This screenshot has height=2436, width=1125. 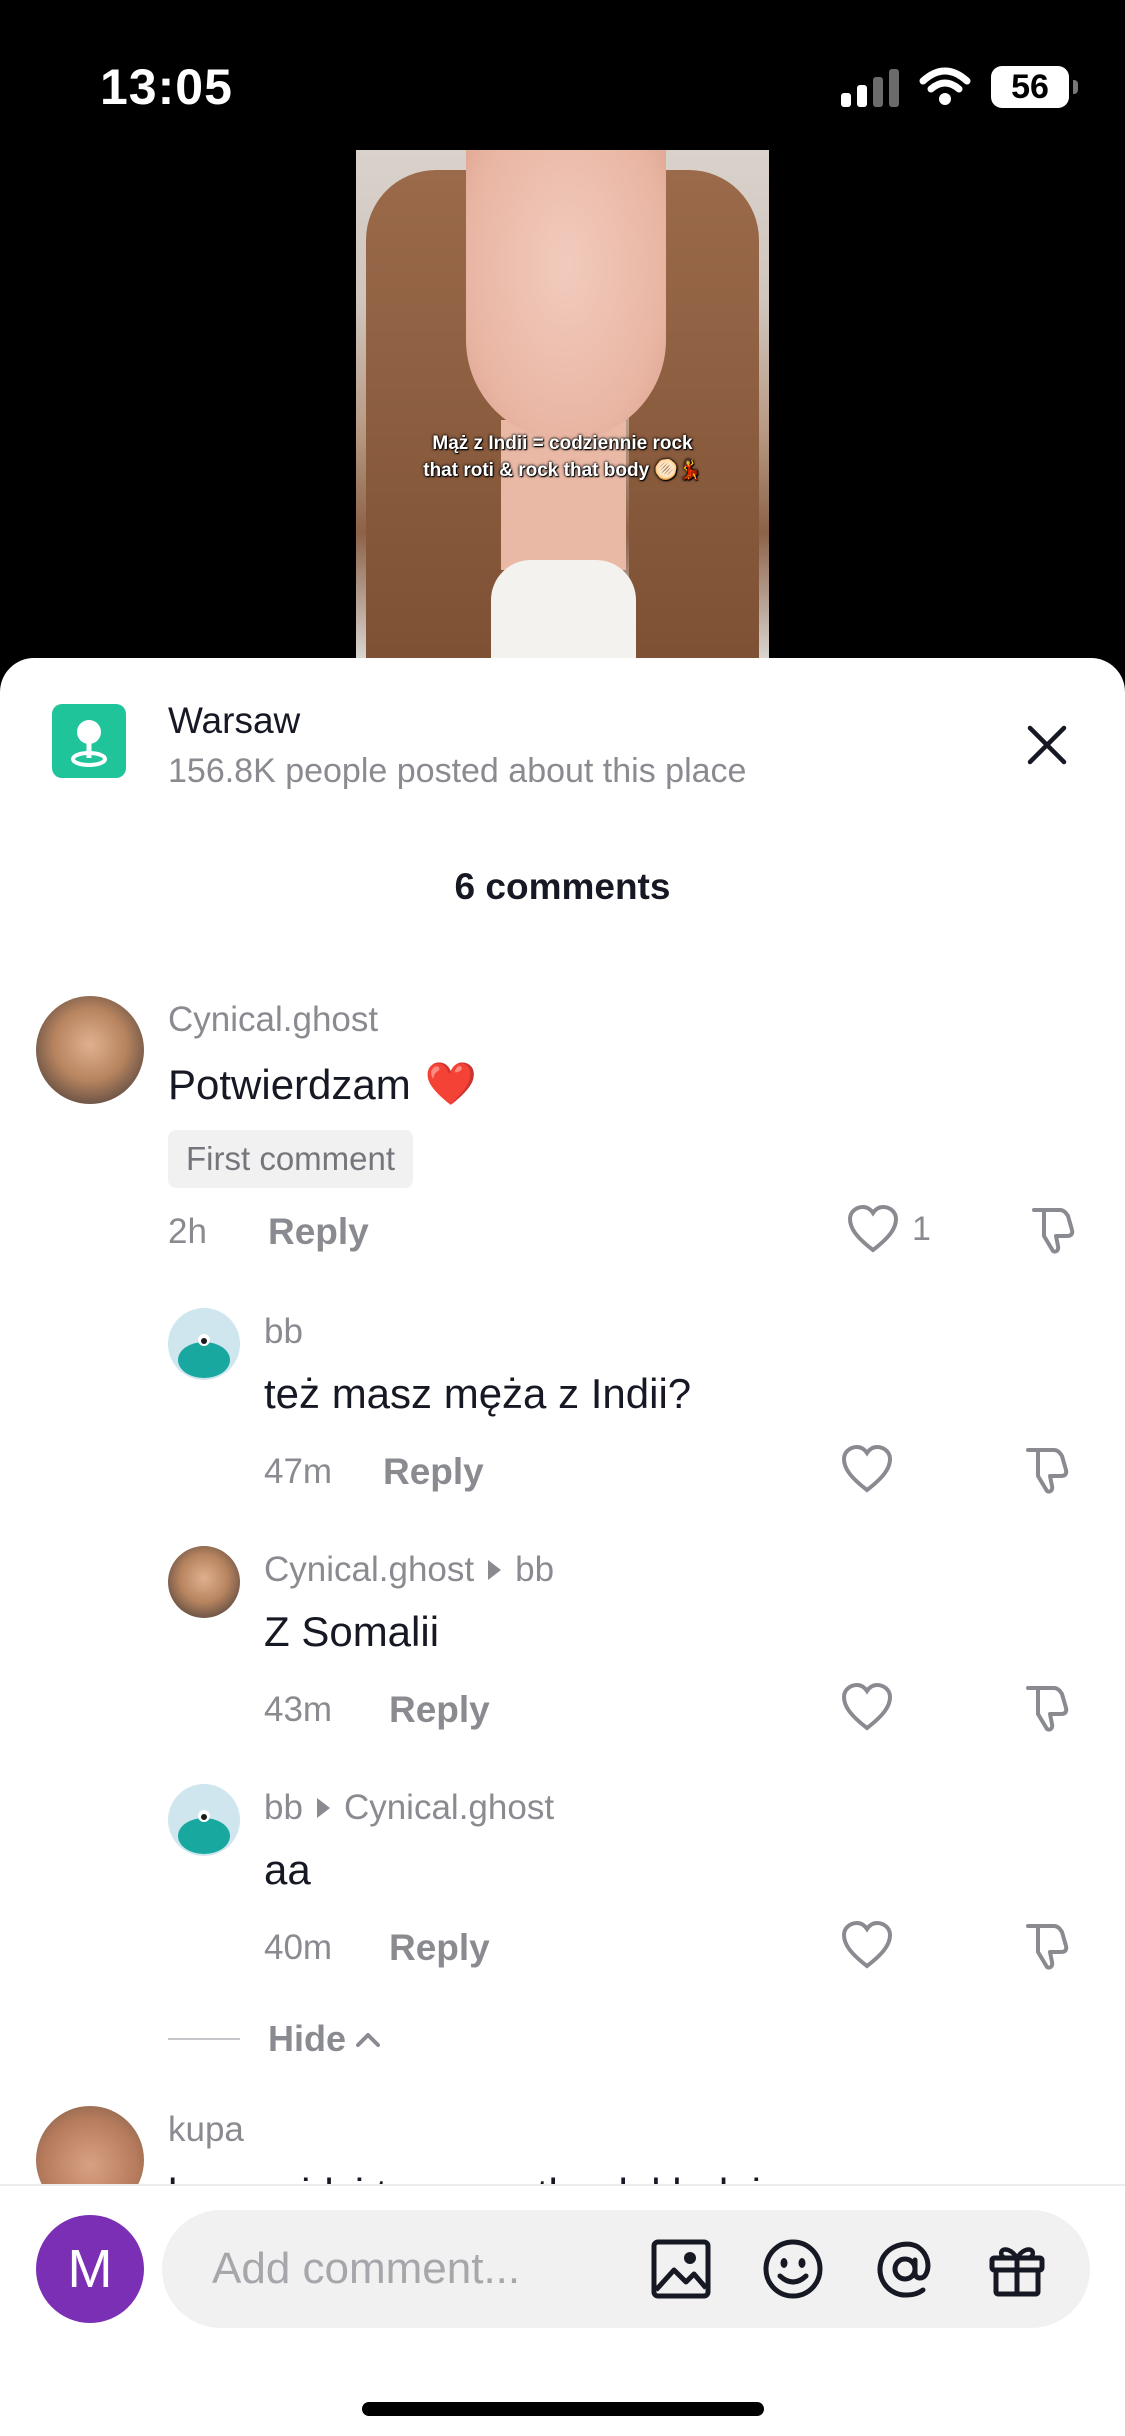 What do you see at coordinates (870, 87) in the screenshot?
I see `signal-icon` at bounding box center [870, 87].